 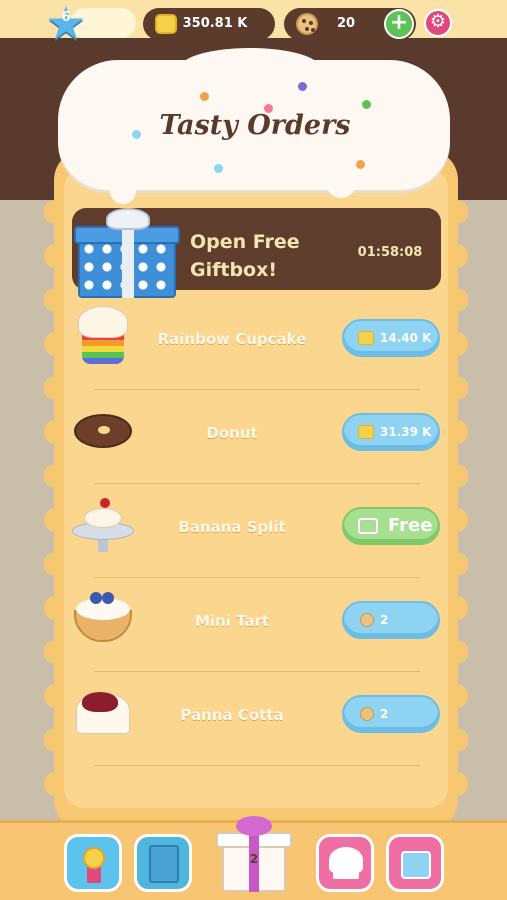 I want to click on buy-rainbow-cupcake-button: 14.40 K, so click(x=391, y=338).